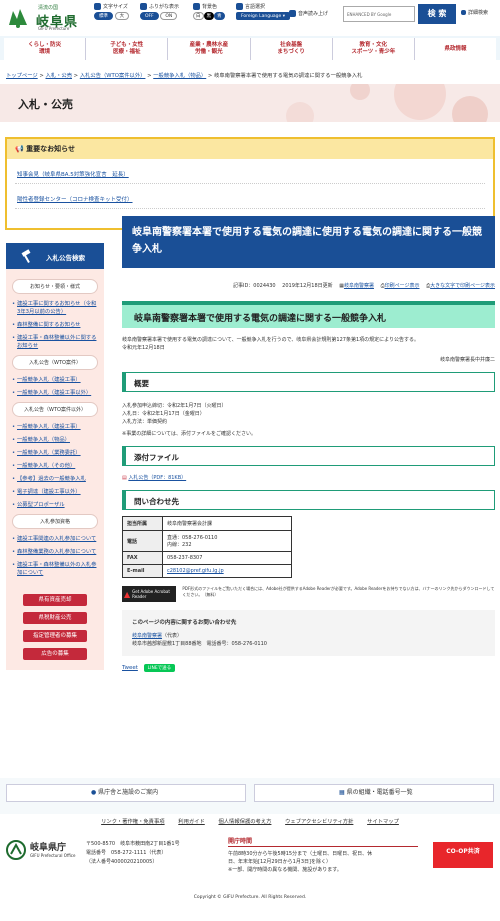 Image resolution: width=500 pixels, height=921 pixels. What do you see at coordinates (308, 382) in the screenshot?
I see `summary-heading: 概要` at bounding box center [308, 382].